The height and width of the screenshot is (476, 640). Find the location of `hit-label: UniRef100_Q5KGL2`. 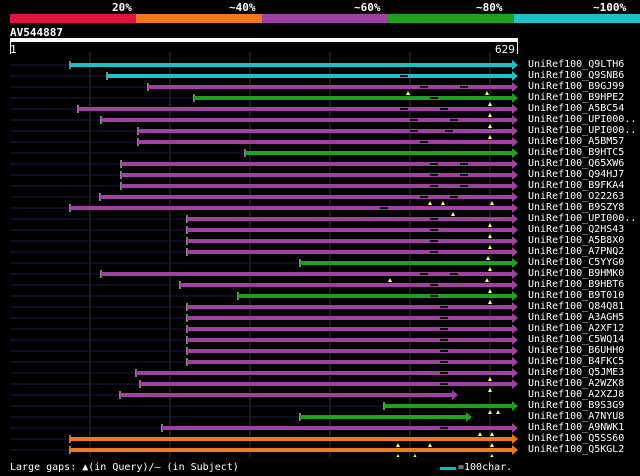

hit-label: UniRef100_Q5KGL2 is located at coordinates (584, 449).